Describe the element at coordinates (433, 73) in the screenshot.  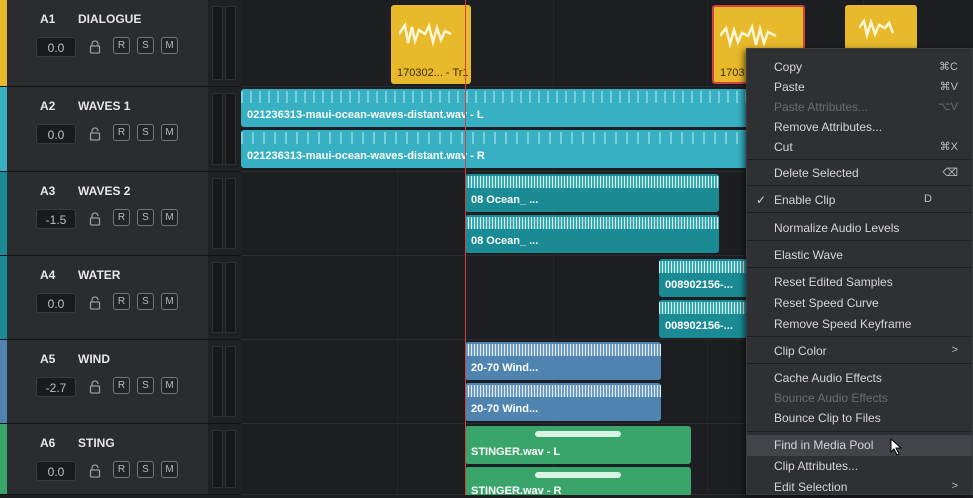
I see `clip-label: 170302... - Tr1` at that location.